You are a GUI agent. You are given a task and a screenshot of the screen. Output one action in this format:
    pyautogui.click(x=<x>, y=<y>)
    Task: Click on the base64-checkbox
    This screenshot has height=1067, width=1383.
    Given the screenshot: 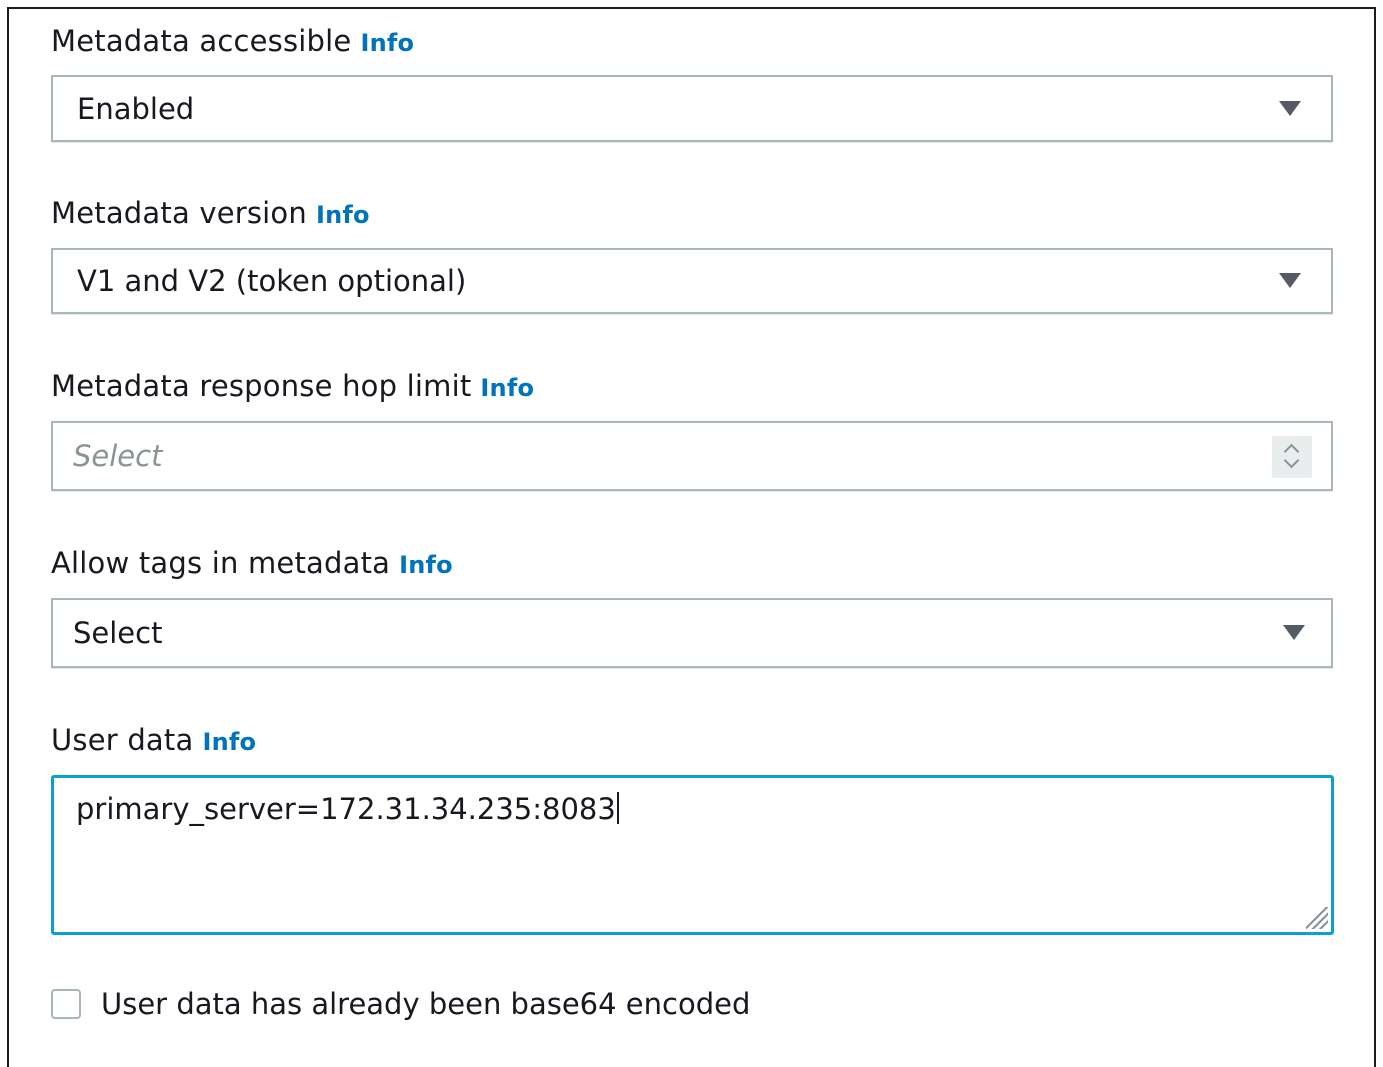 What is the action you would take?
    pyautogui.click(x=66, y=1004)
    